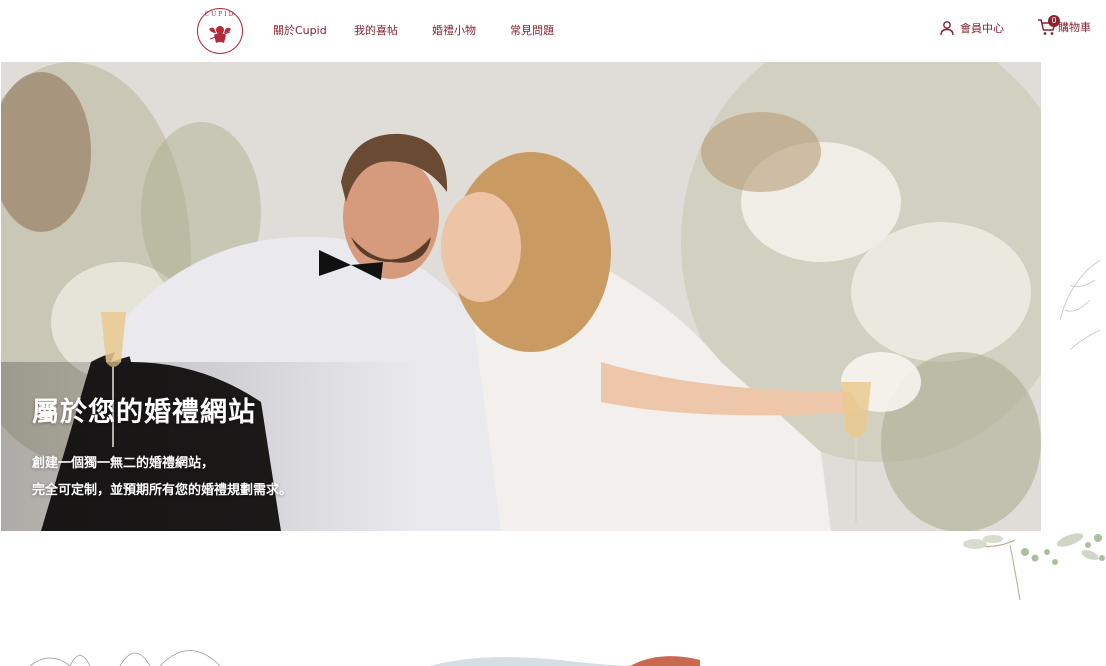  What do you see at coordinates (1010, 568) in the screenshot?
I see `botanical-decoration-sprig` at bounding box center [1010, 568].